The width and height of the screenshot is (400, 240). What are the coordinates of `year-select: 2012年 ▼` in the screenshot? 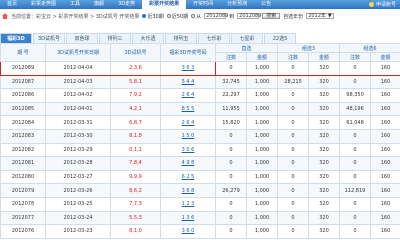 It's located at (320, 16).